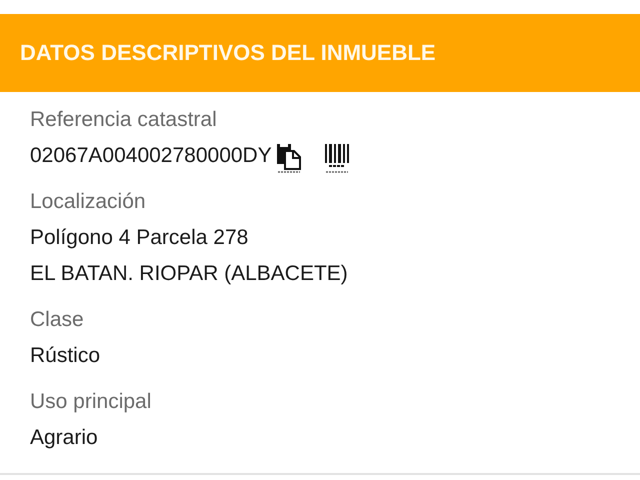  Describe the element at coordinates (151, 156) in the screenshot. I see `field-value: 02067A004002780000DY` at that location.